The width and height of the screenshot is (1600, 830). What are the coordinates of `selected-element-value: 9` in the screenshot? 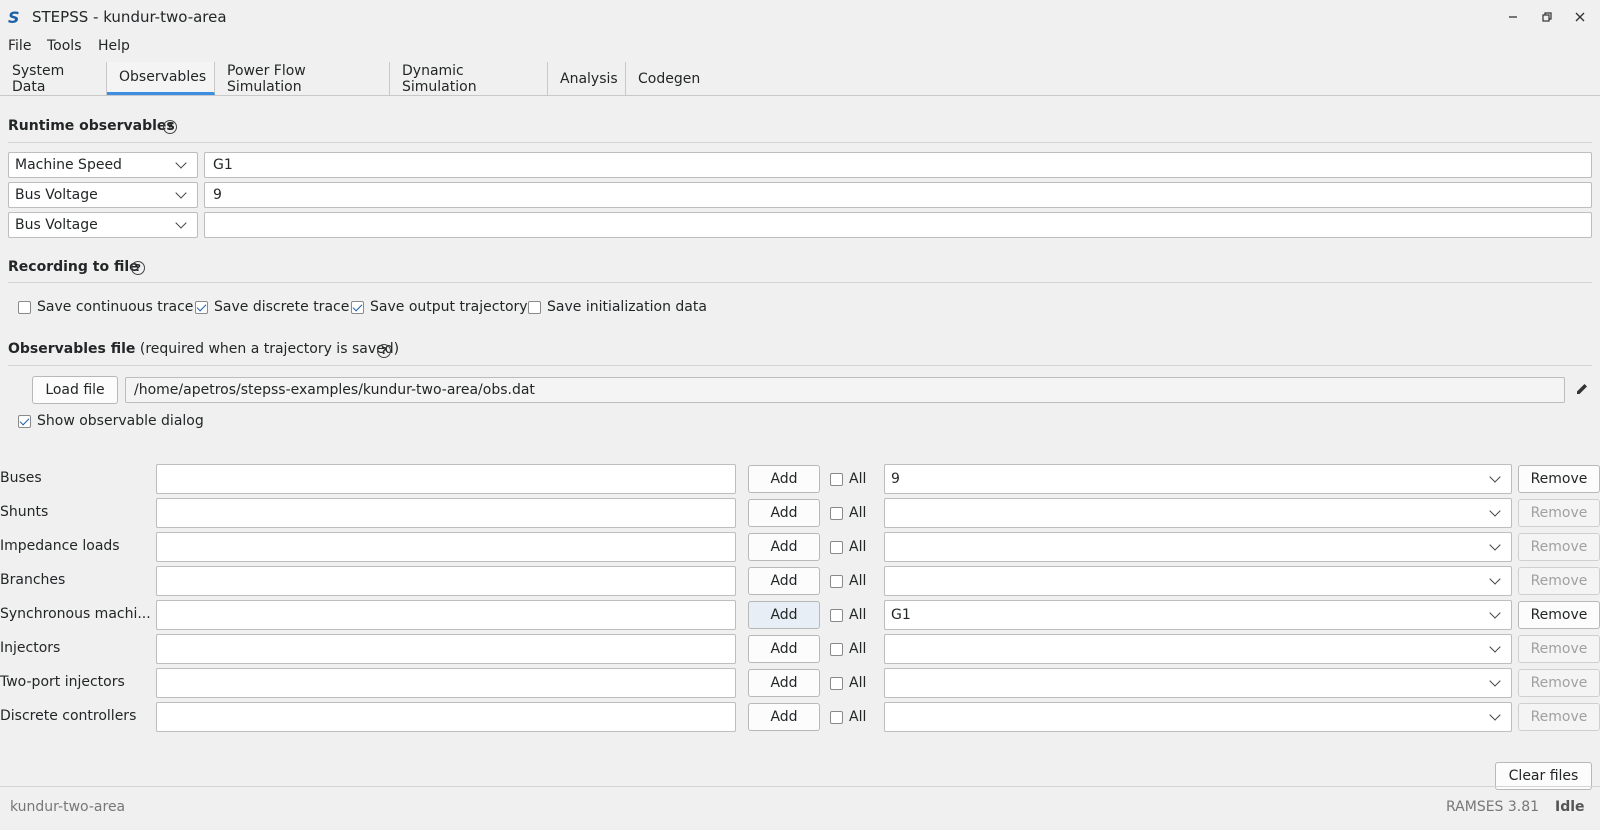 It's located at (895, 479).